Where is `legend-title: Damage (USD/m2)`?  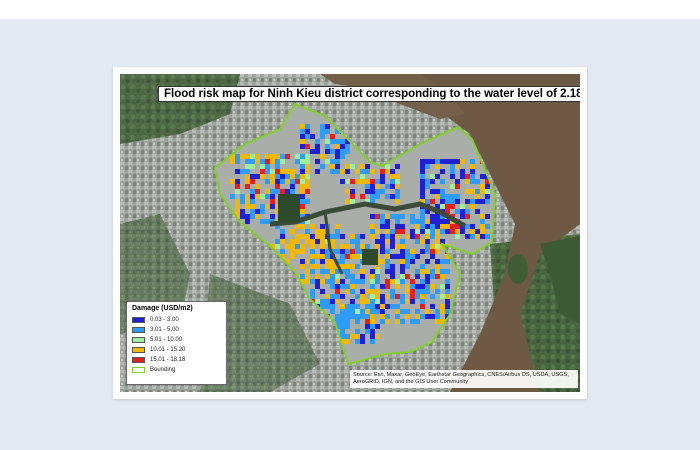
legend-title: Damage (USD/m2) is located at coordinates (162, 308).